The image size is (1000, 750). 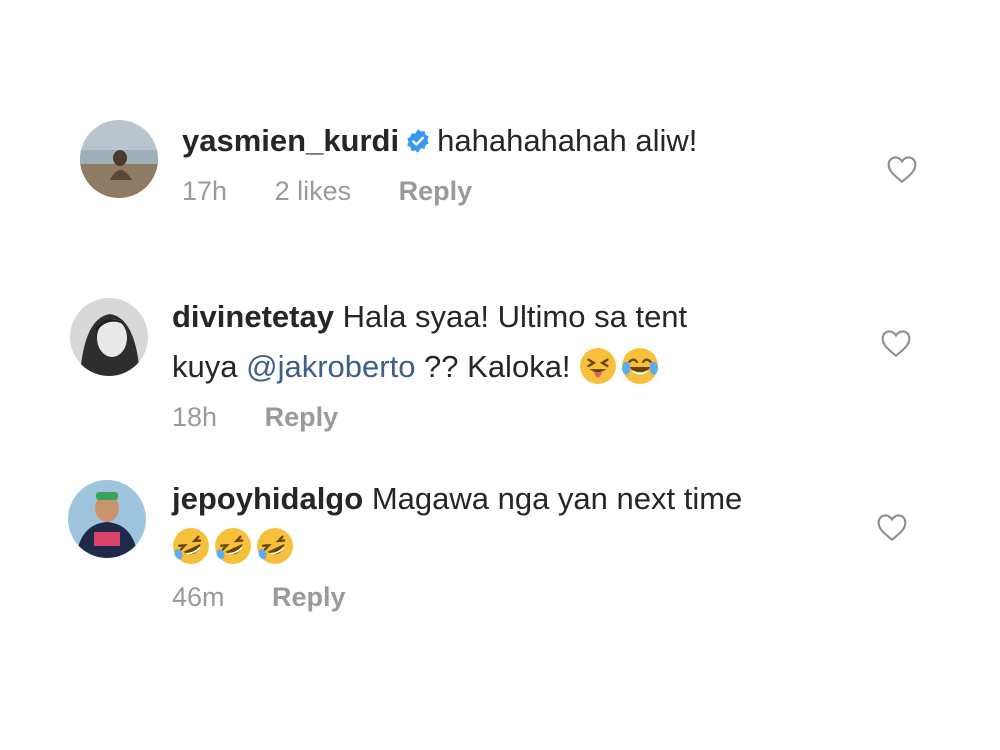 What do you see at coordinates (515, 316) in the screenshot?
I see `comment-message: Hala syaa! Ultimo sa tent` at bounding box center [515, 316].